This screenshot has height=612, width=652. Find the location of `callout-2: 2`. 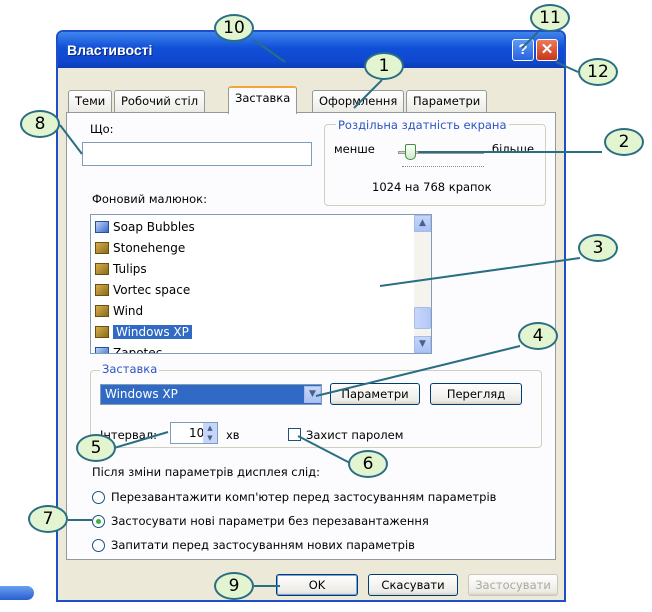

callout-2: 2 is located at coordinates (624, 142).